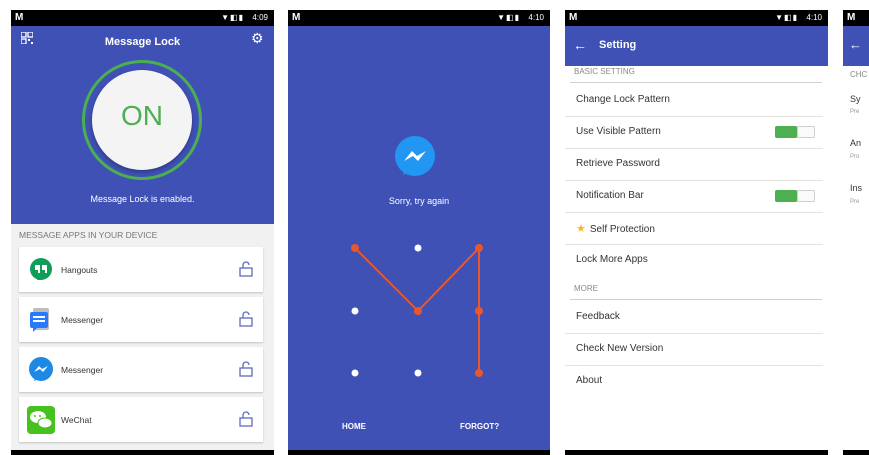 This screenshot has height=455, width=869. What do you see at coordinates (694, 317) in the screenshot?
I see `feedback-row: Feedback` at bounding box center [694, 317].